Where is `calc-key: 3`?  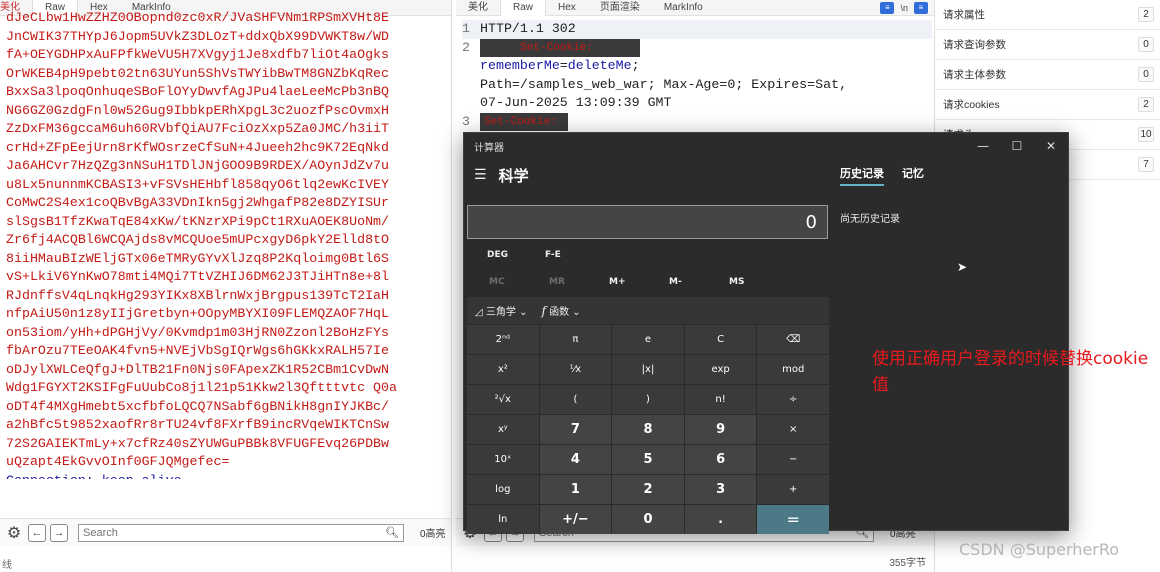
calc-key: 3 is located at coordinates (720, 489).